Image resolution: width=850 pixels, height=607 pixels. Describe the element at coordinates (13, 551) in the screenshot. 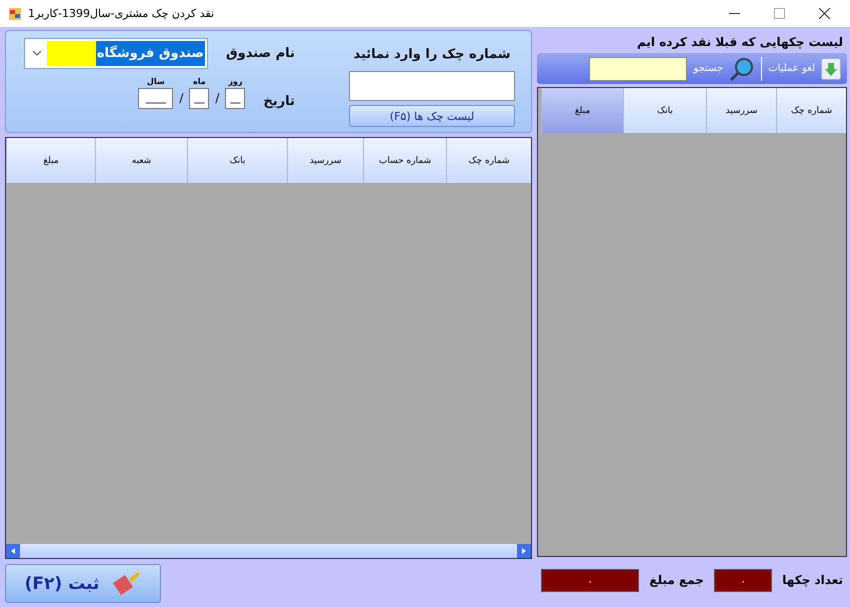

I see `scroll-left-icon` at that location.